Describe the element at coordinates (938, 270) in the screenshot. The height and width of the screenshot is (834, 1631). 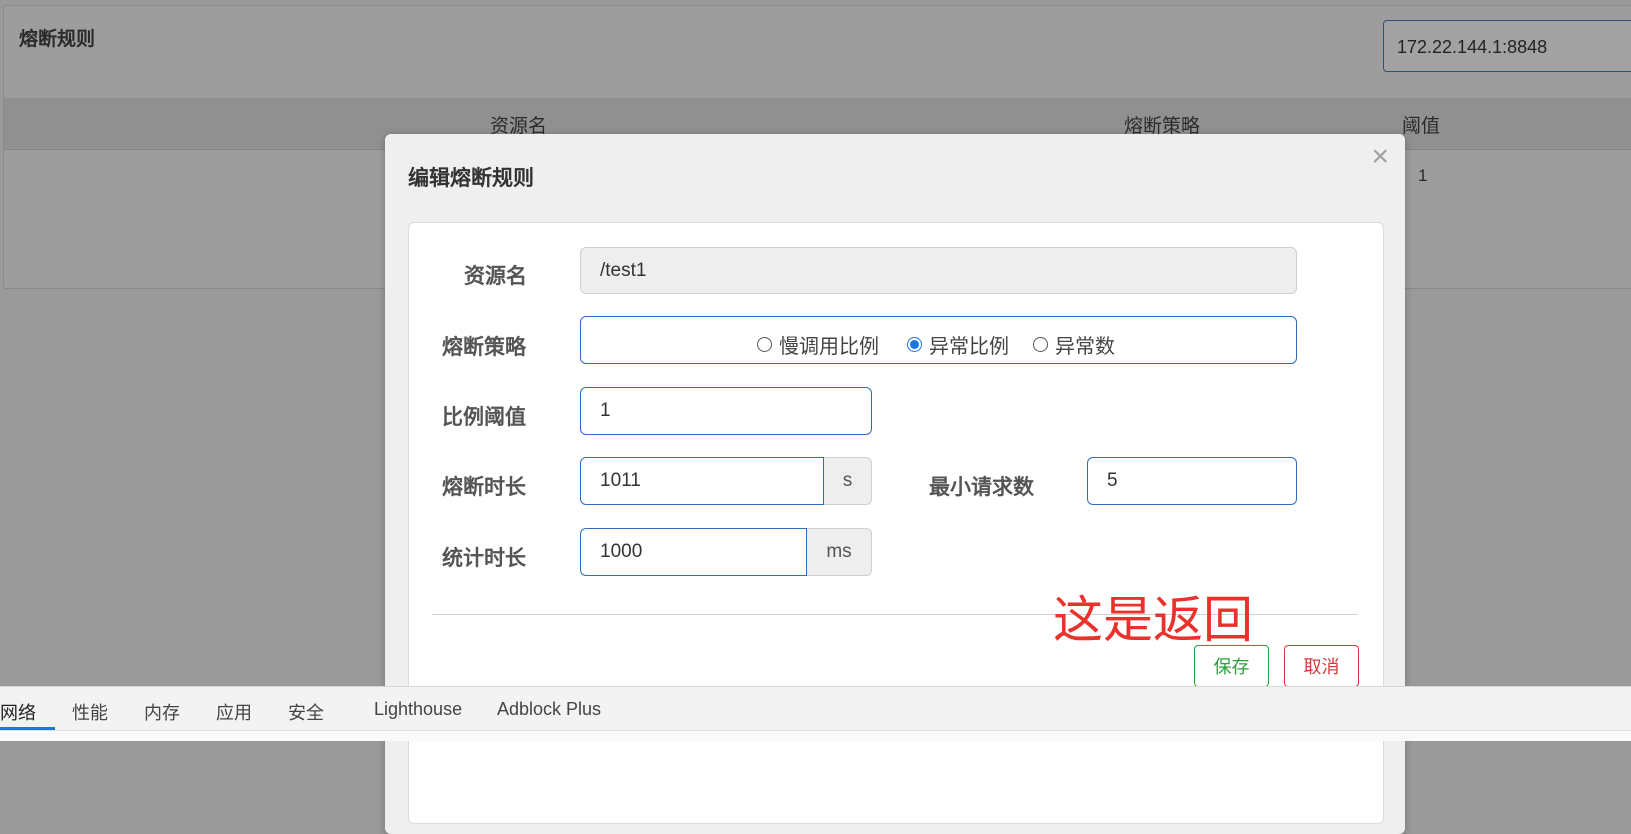
I see `resource-input: /test1` at that location.